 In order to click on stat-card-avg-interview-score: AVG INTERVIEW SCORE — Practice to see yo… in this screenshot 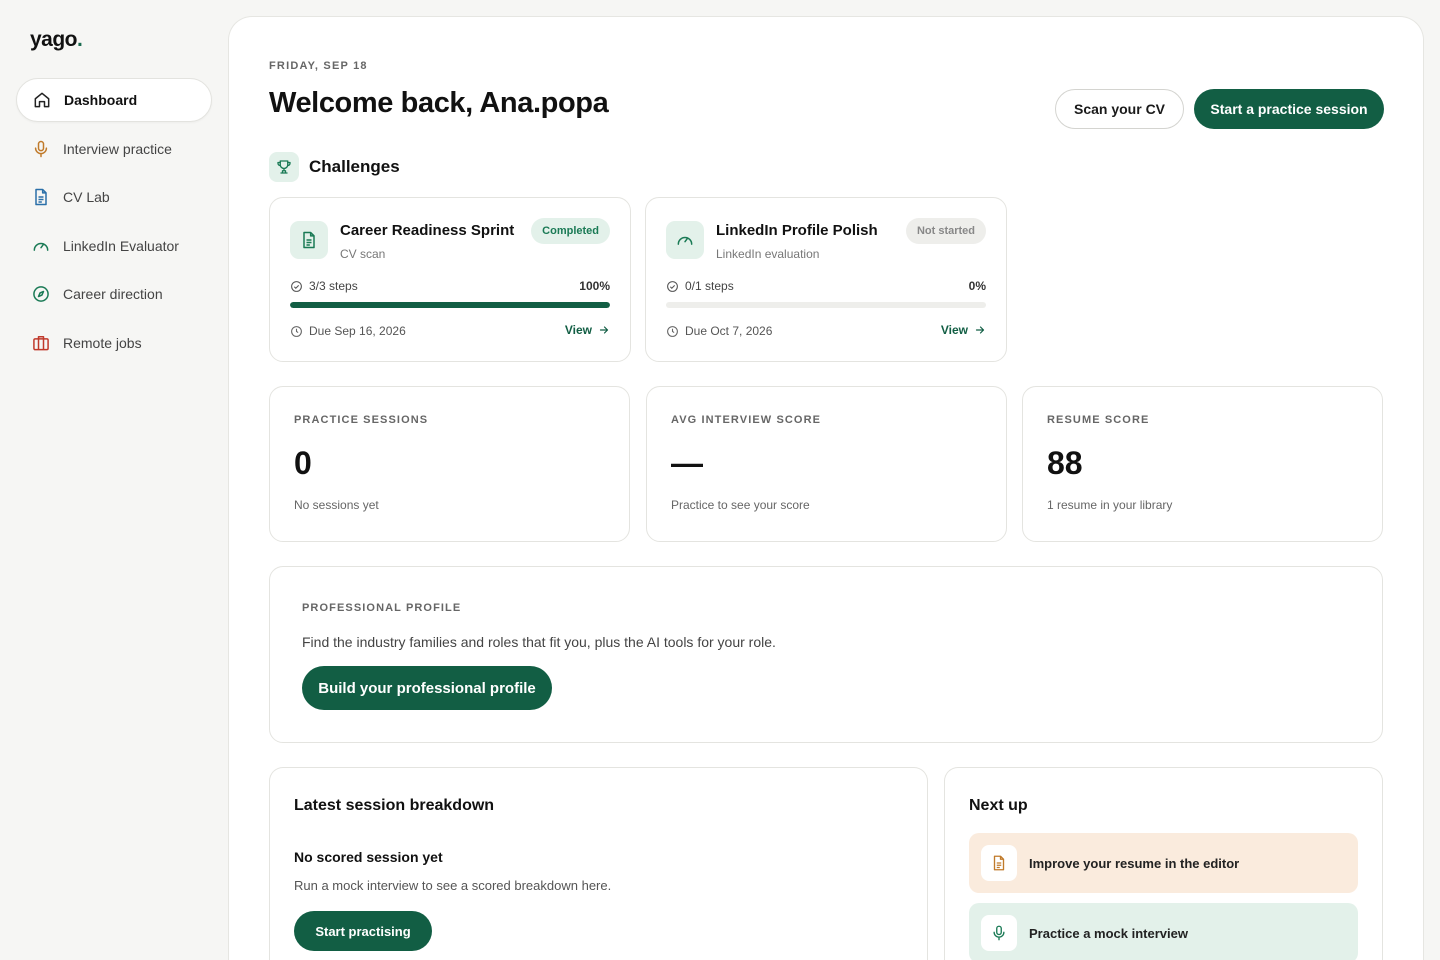, I will do `click(826, 464)`.